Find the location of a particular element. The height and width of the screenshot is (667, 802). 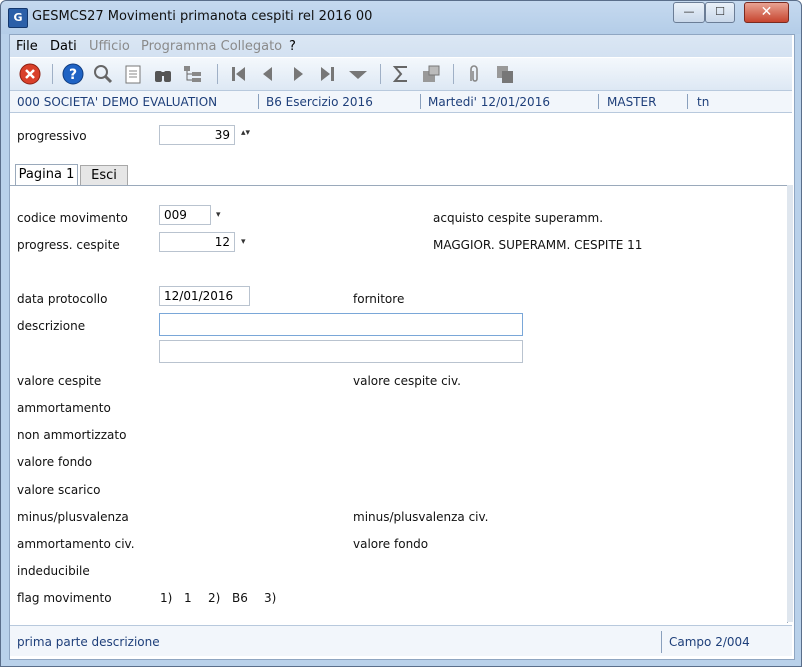

tree-icon is located at coordinates (193, 74).